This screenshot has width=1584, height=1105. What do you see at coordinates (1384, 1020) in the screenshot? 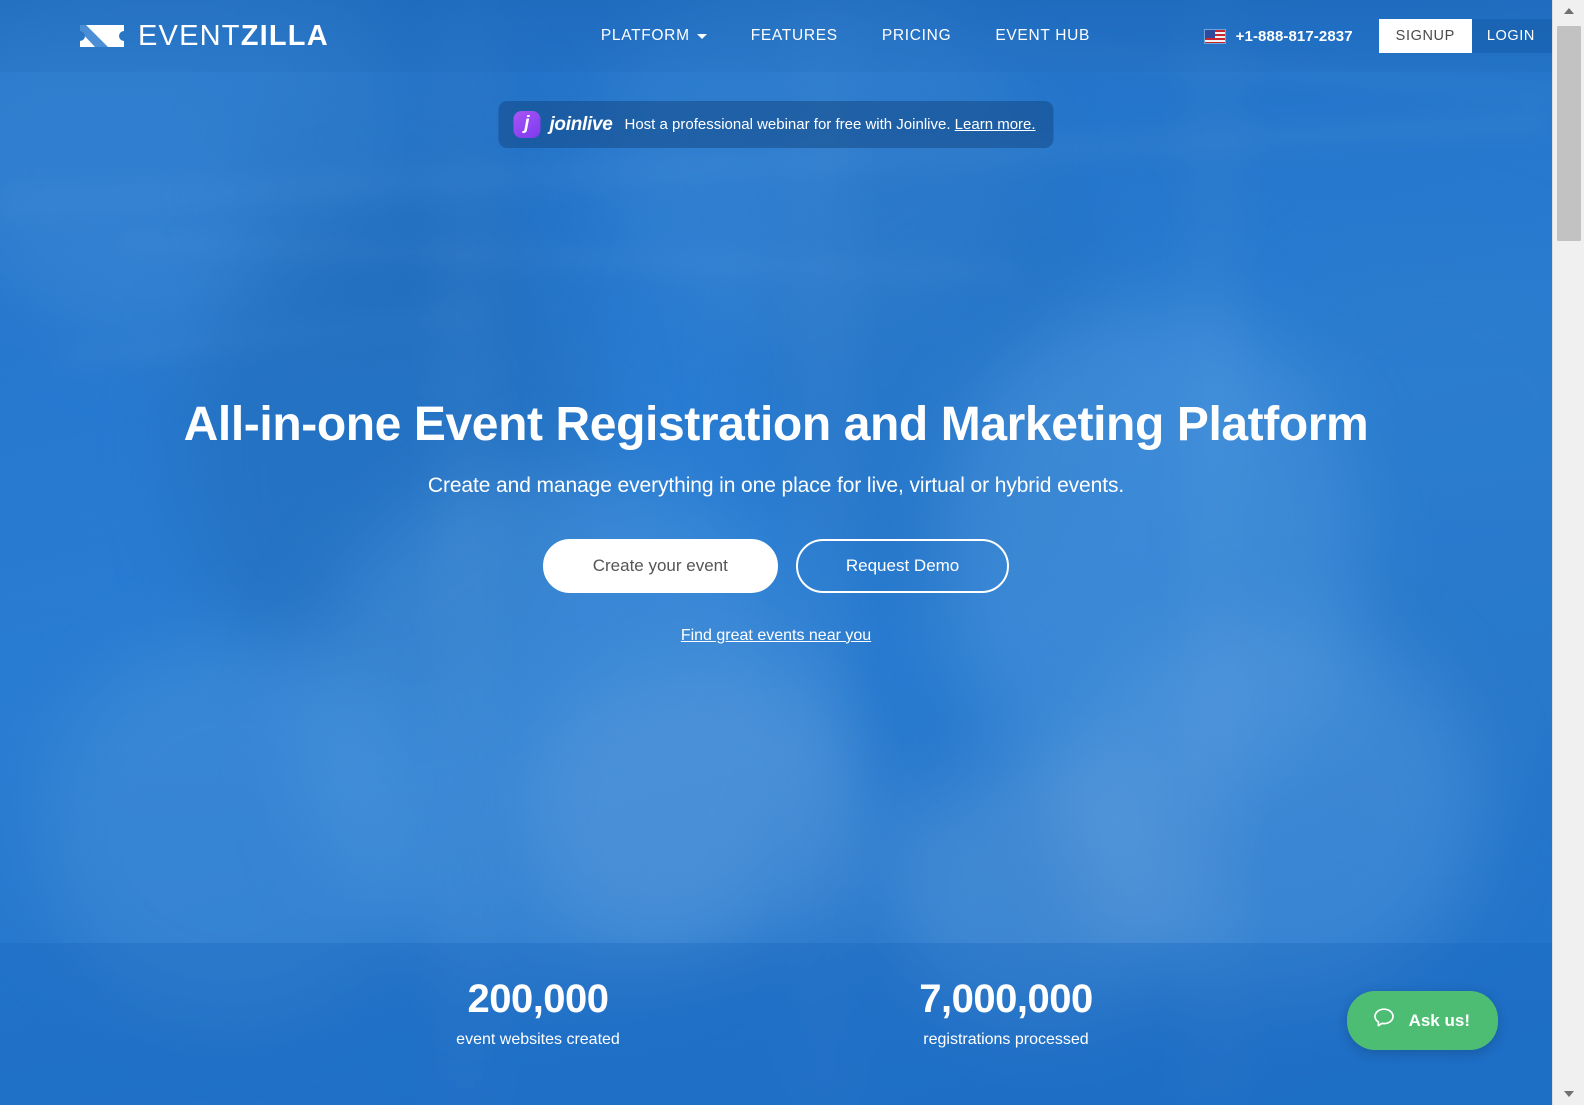
I see `chat-bubble-icon` at bounding box center [1384, 1020].